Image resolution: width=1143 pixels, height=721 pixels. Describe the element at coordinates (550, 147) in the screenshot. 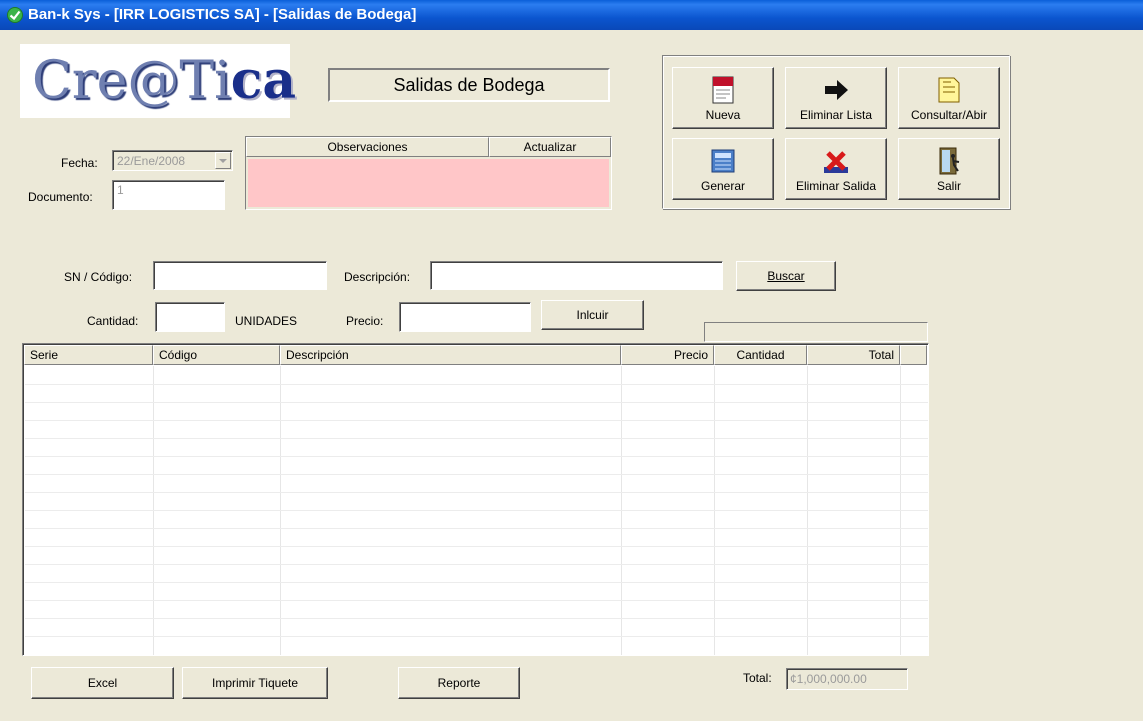

I see `actualizar-button: Actualizar` at that location.